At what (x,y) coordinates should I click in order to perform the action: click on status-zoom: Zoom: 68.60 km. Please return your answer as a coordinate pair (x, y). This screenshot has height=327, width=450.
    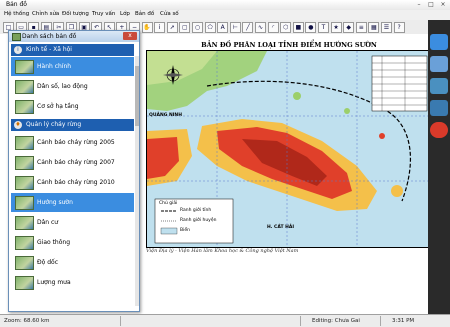
    Looking at the image, I should click on (27, 321).